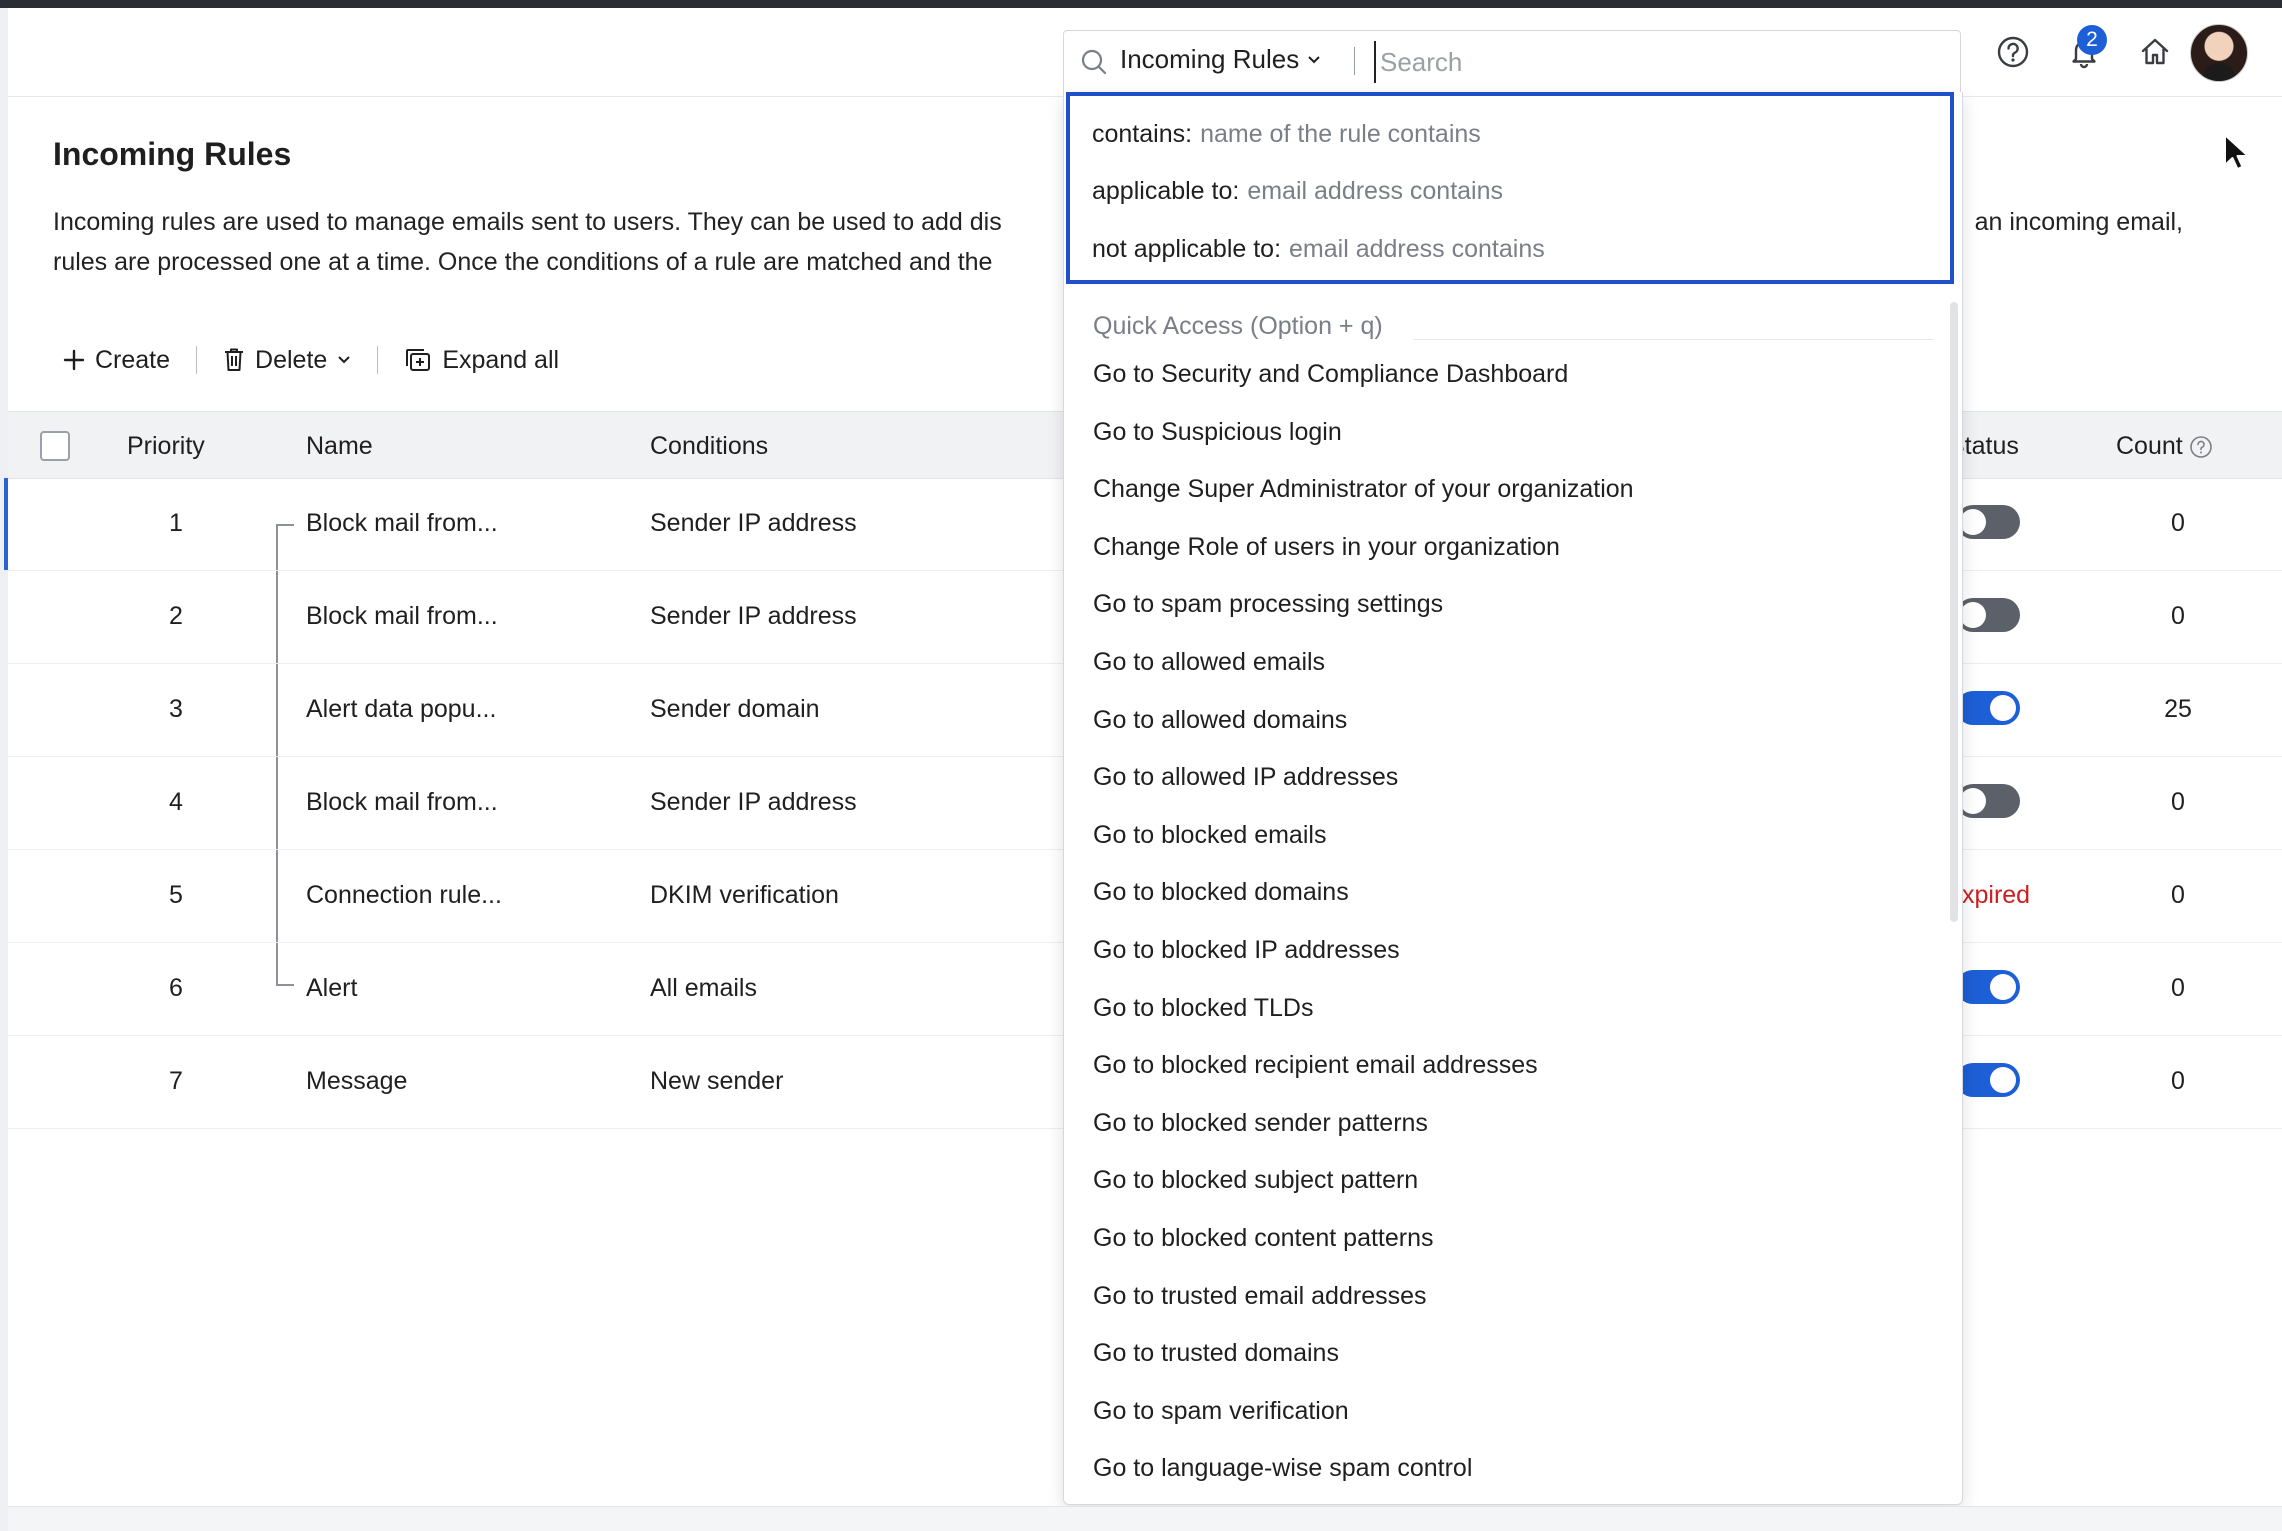 The height and width of the screenshot is (1531, 2282). I want to click on create-button: Create, so click(116, 360).